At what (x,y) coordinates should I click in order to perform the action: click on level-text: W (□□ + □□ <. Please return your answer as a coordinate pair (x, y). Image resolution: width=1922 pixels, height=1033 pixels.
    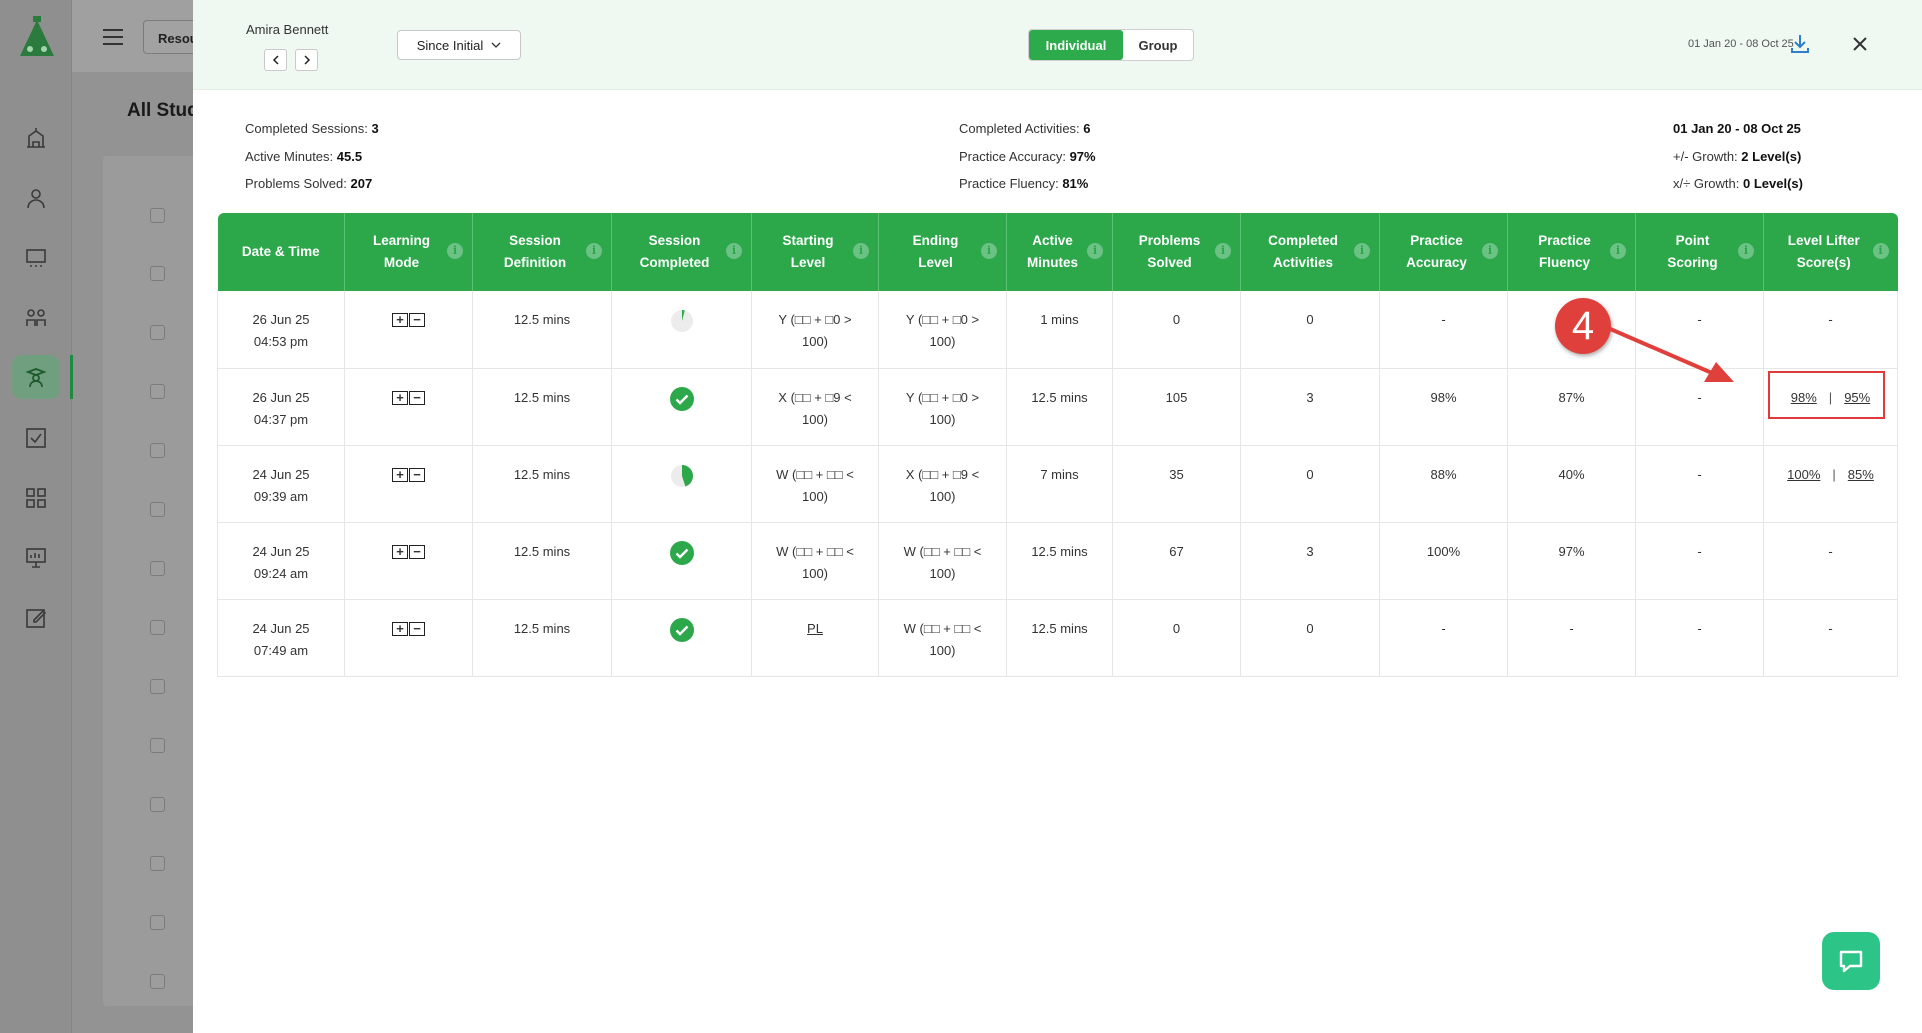
    Looking at the image, I should click on (942, 628).